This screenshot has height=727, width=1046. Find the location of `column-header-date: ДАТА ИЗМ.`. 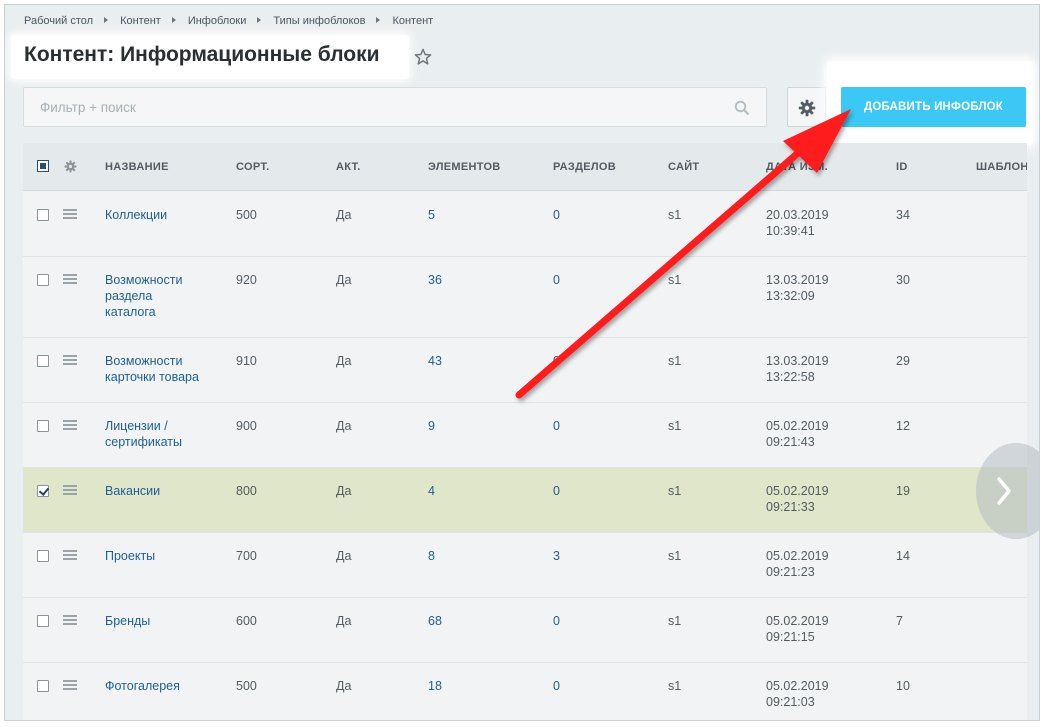

column-header-date: ДАТА ИЗМ. is located at coordinates (797, 167).